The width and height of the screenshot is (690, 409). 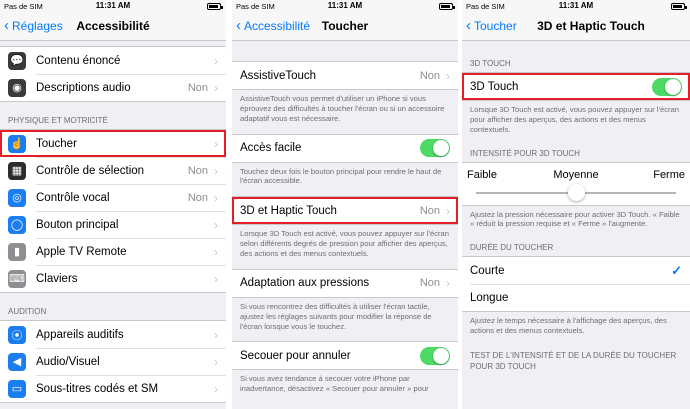 I want to click on acces-facile-group: Accès facile, so click(x=345, y=148).